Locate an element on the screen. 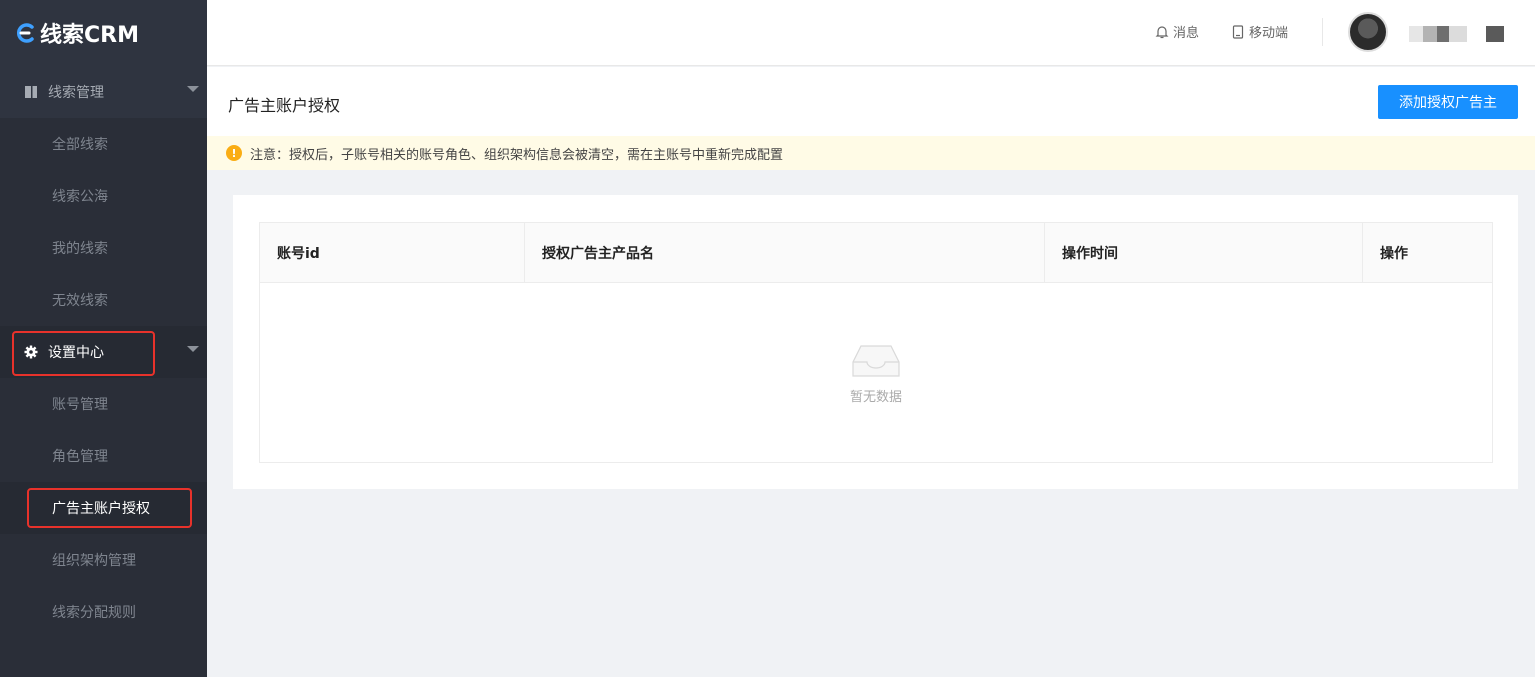  empty-inbox-icon is located at coordinates (876, 361).